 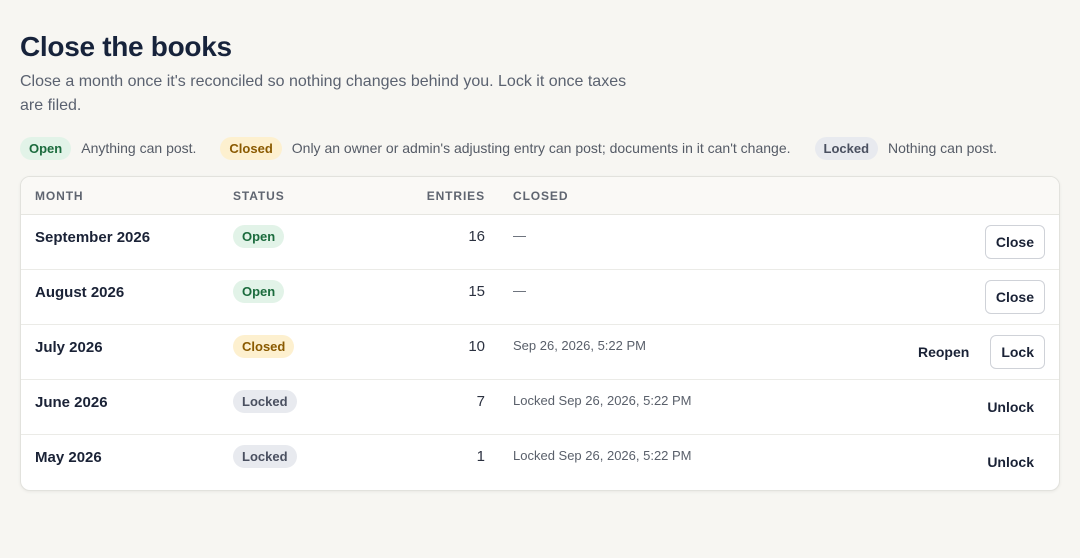 What do you see at coordinates (46, 148) in the screenshot?
I see `status-badge-open: Open` at bounding box center [46, 148].